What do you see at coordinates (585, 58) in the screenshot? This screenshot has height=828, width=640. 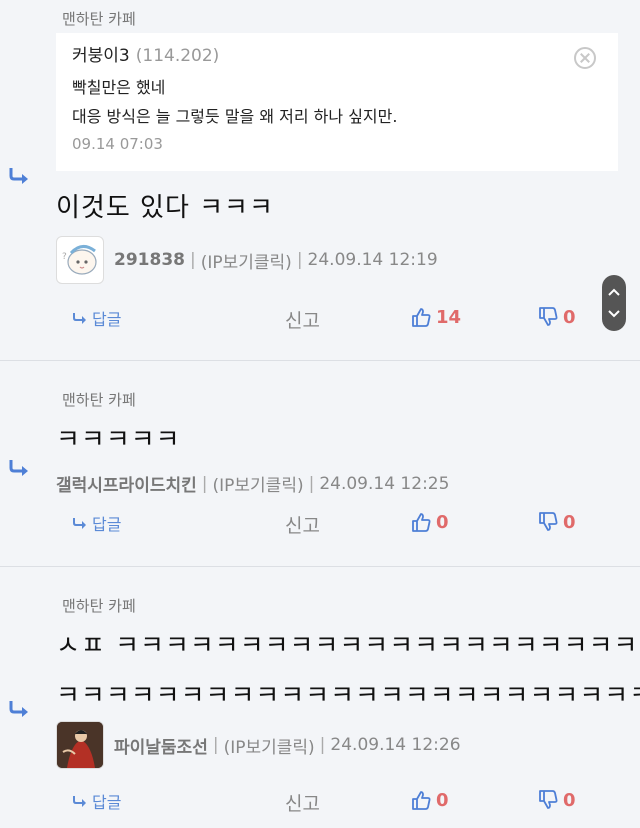 I see `close-icon` at bounding box center [585, 58].